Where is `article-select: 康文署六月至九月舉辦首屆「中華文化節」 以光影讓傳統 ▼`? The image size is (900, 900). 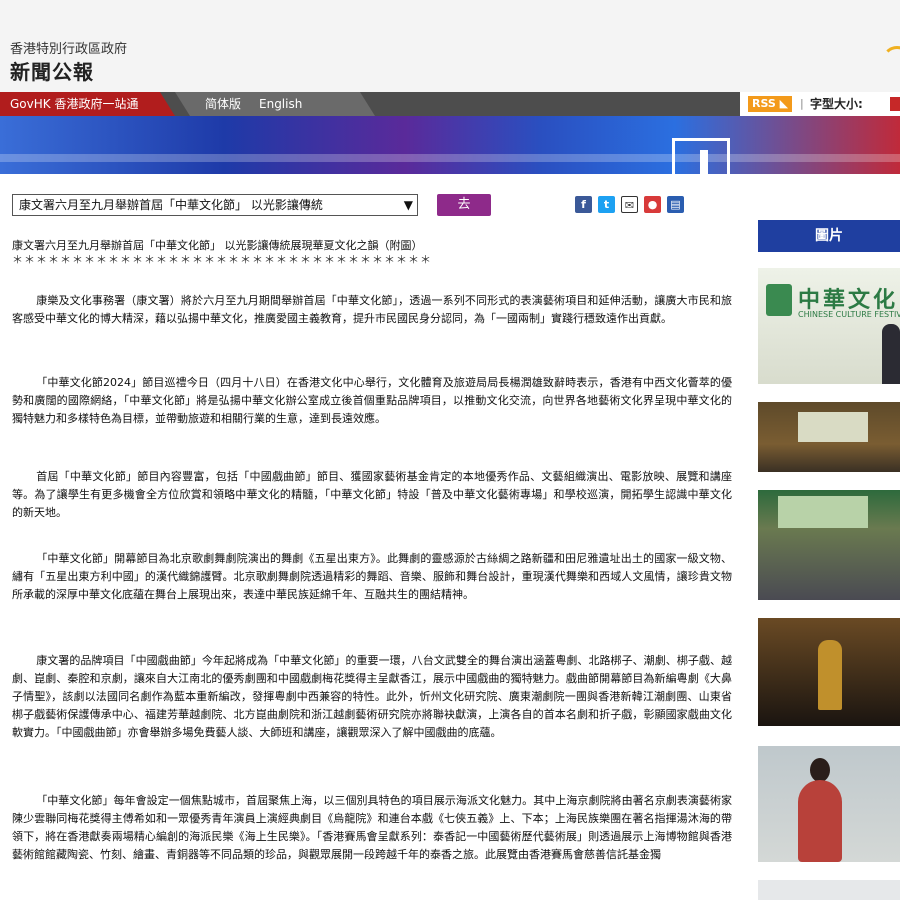 article-select: 康文署六月至九月舉辦首屆「中華文化節」 以光影讓傳統 ▼ is located at coordinates (215, 205).